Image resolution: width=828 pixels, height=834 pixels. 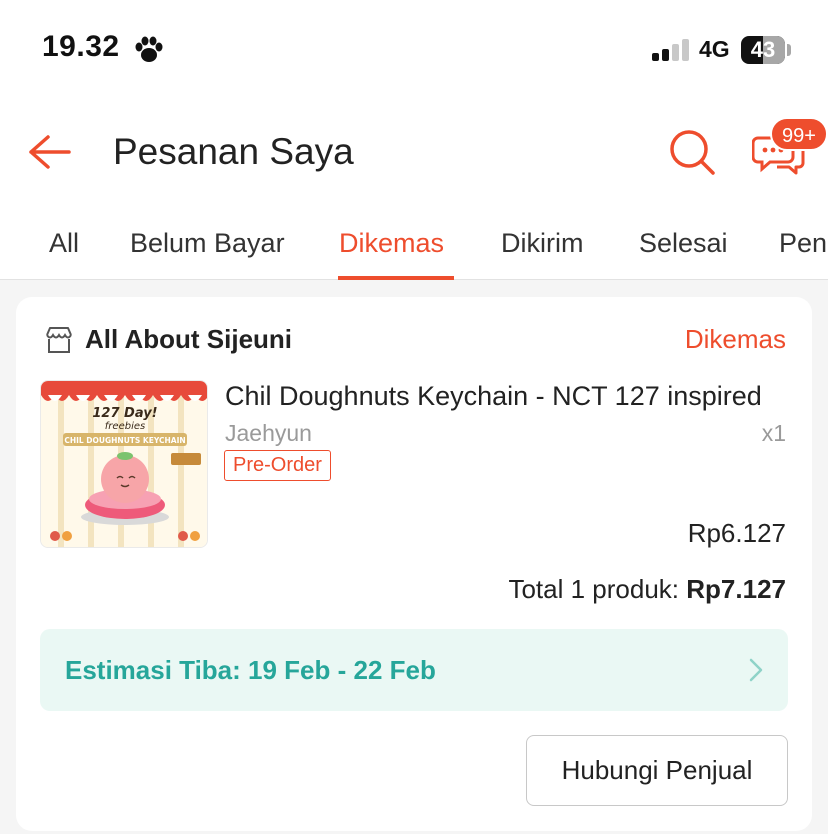 I want to click on tab-pengembalian: Pen, so click(x=803, y=243).